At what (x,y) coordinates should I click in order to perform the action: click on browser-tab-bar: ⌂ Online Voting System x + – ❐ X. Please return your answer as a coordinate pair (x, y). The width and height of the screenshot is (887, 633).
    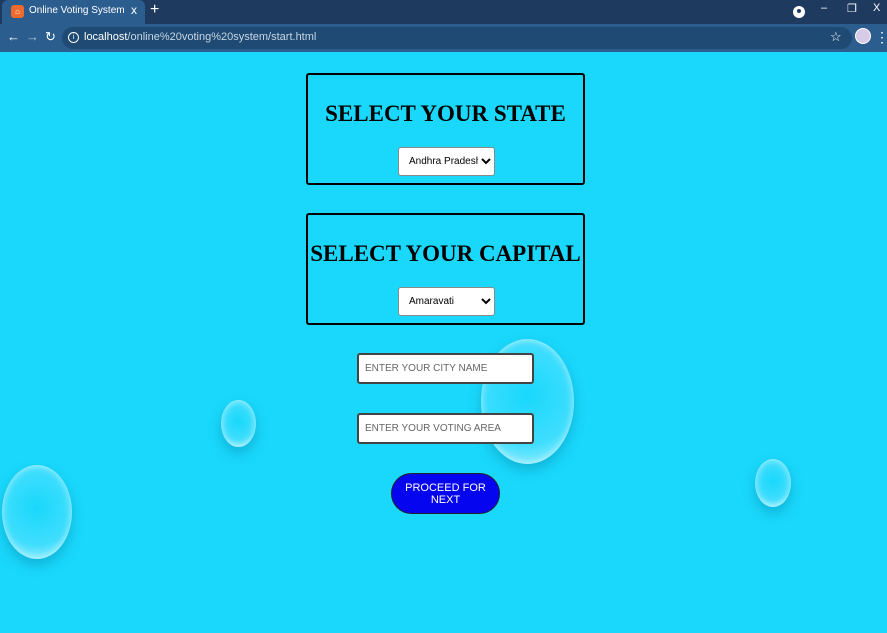
    Looking at the image, I should click on (443, 12).